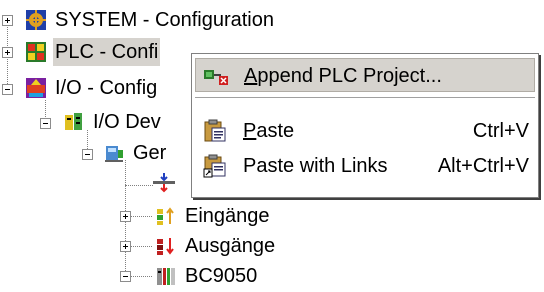  What do you see at coordinates (87, 154) in the screenshot?
I see `collapse-toggle-device` at bounding box center [87, 154].